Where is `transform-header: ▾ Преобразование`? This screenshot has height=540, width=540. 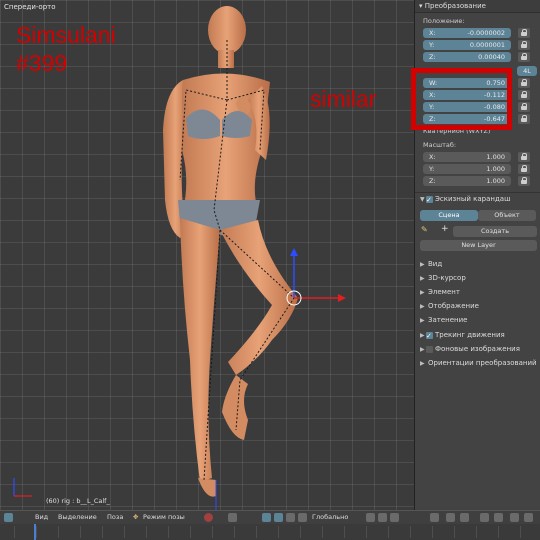
transform-header: ▾ Преобразование is located at coordinates (477, 6).